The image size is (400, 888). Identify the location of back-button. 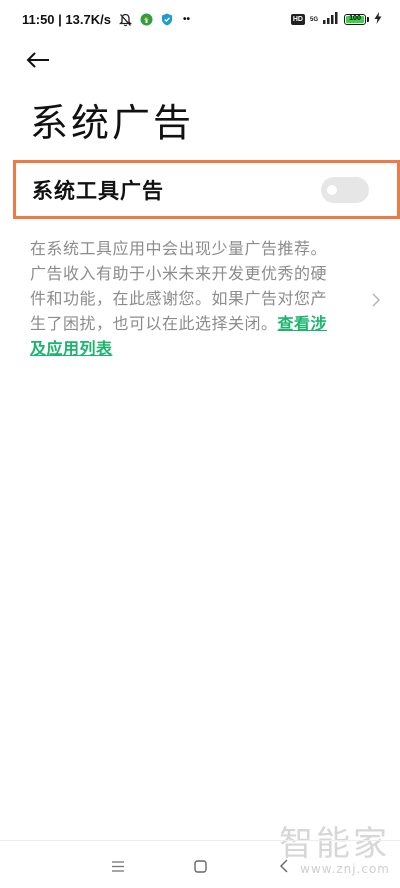
(44, 60).